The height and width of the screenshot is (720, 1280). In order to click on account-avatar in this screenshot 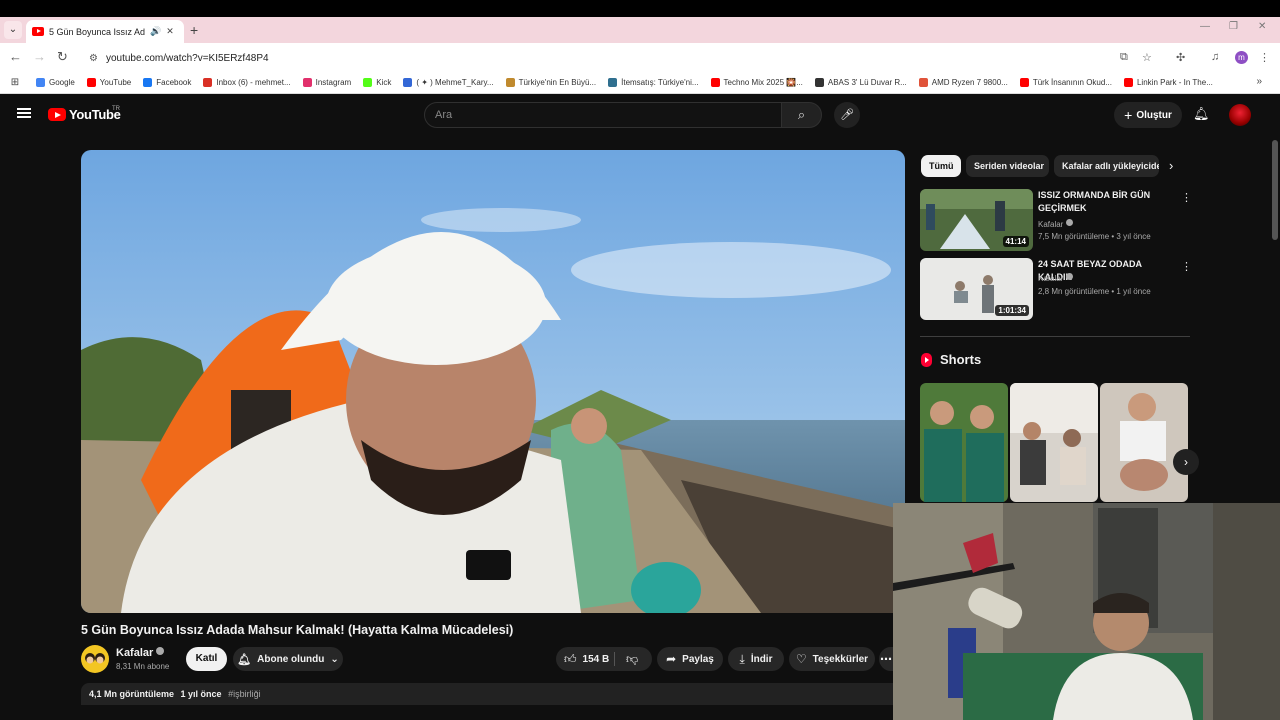, I will do `click(1240, 115)`.